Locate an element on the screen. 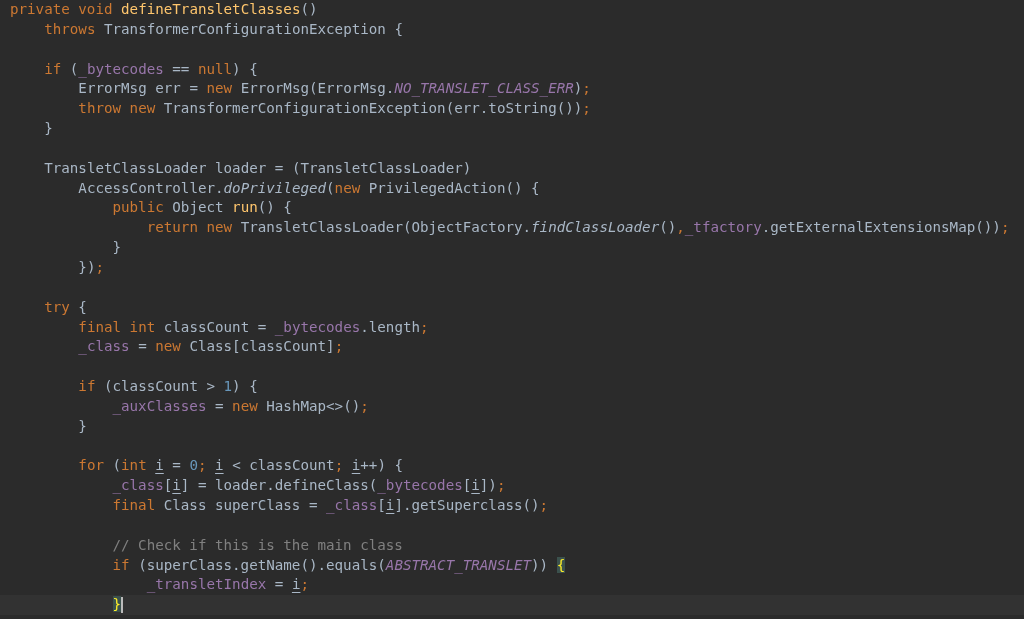 The height and width of the screenshot is (619, 1024). code-line: final Class superClass = _class[i].getSuperclass(); is located at coordinates (330, 506).